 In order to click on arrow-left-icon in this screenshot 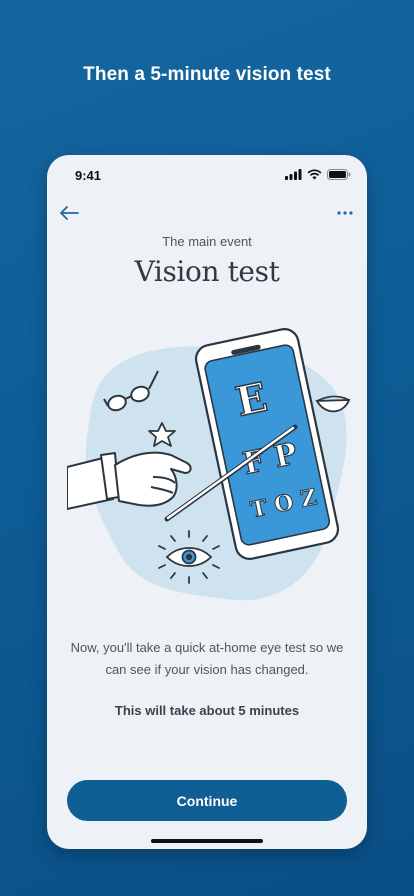, I will do `click(69, 213)`.